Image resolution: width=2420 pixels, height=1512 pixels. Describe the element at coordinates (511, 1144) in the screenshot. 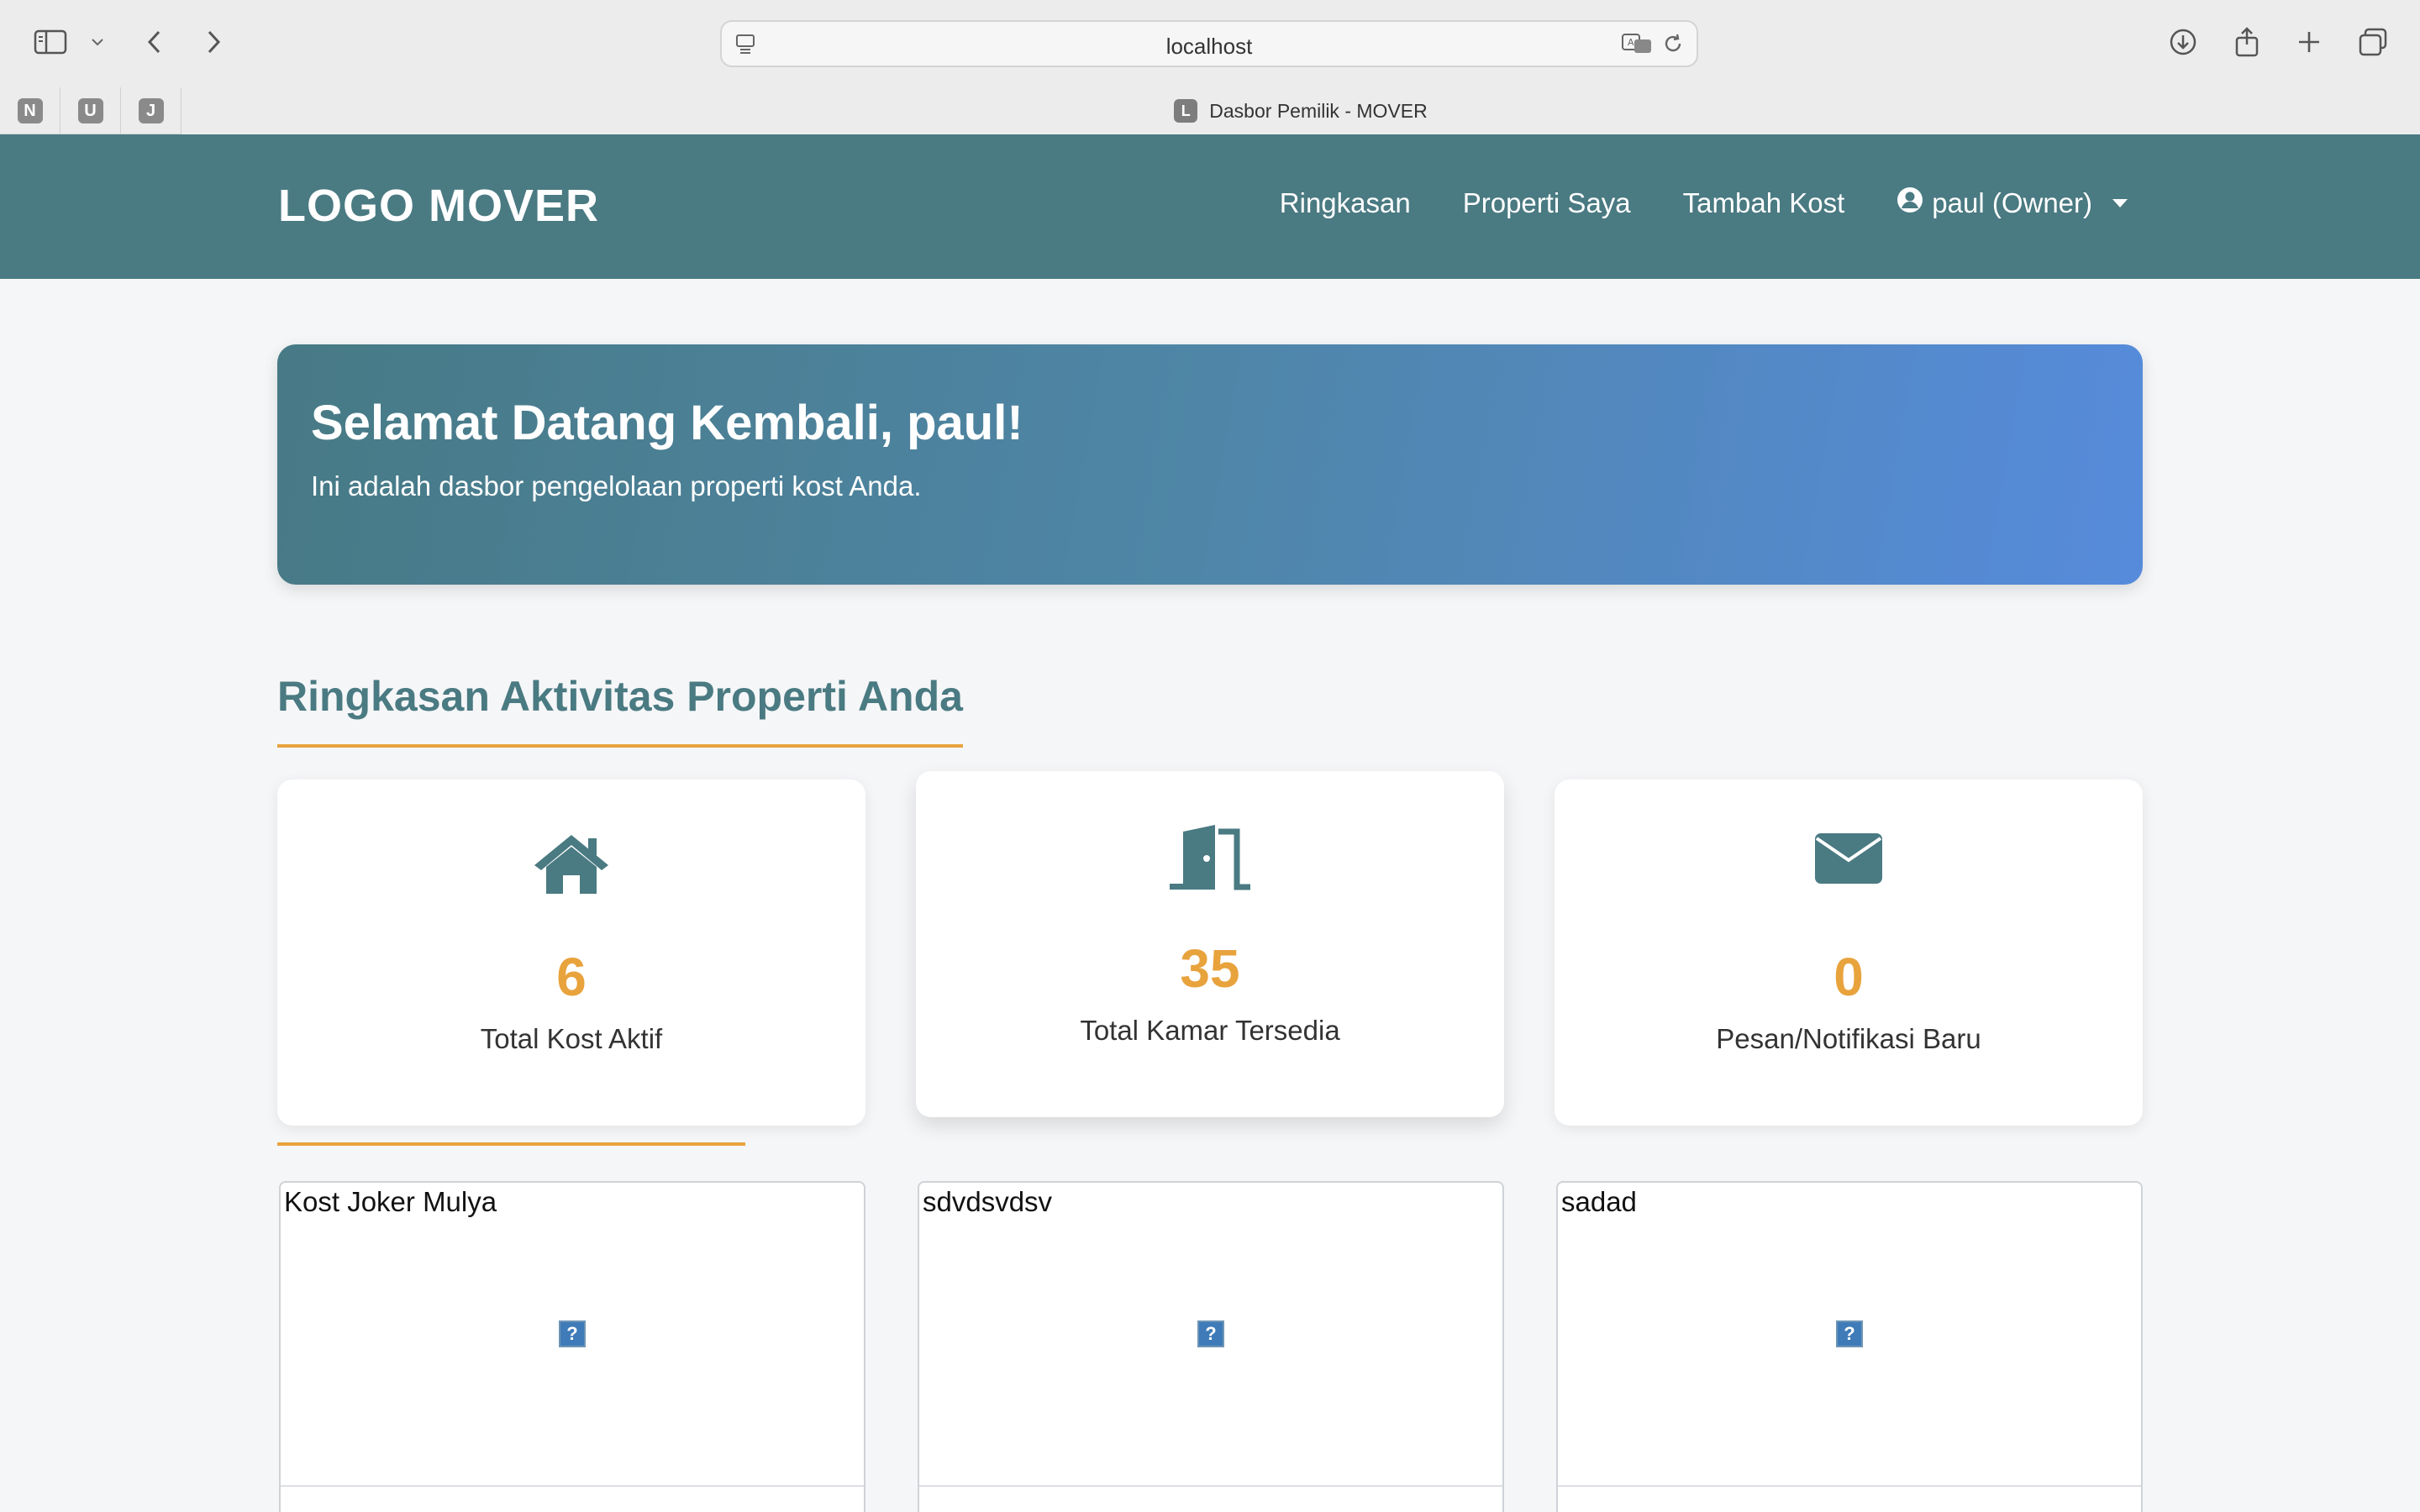

I see `section-divider` at that location.